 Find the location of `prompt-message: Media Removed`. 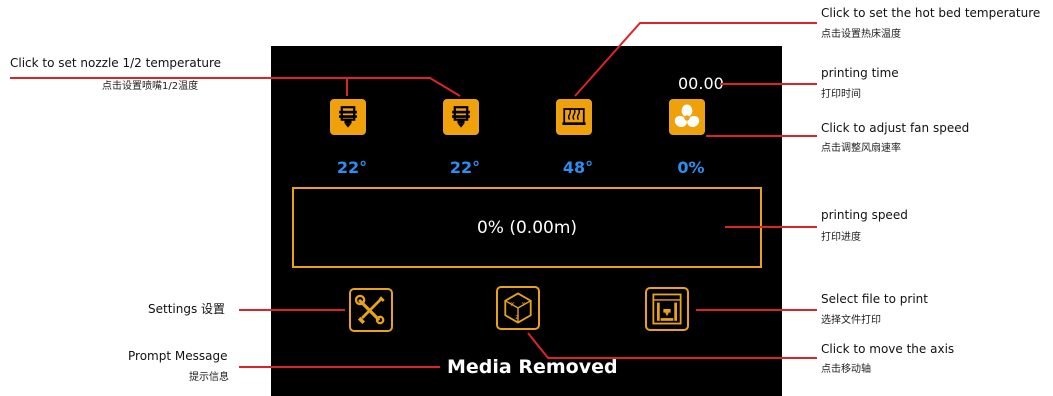

prompt-message: Media Removed is located at coordinates (532, 367).